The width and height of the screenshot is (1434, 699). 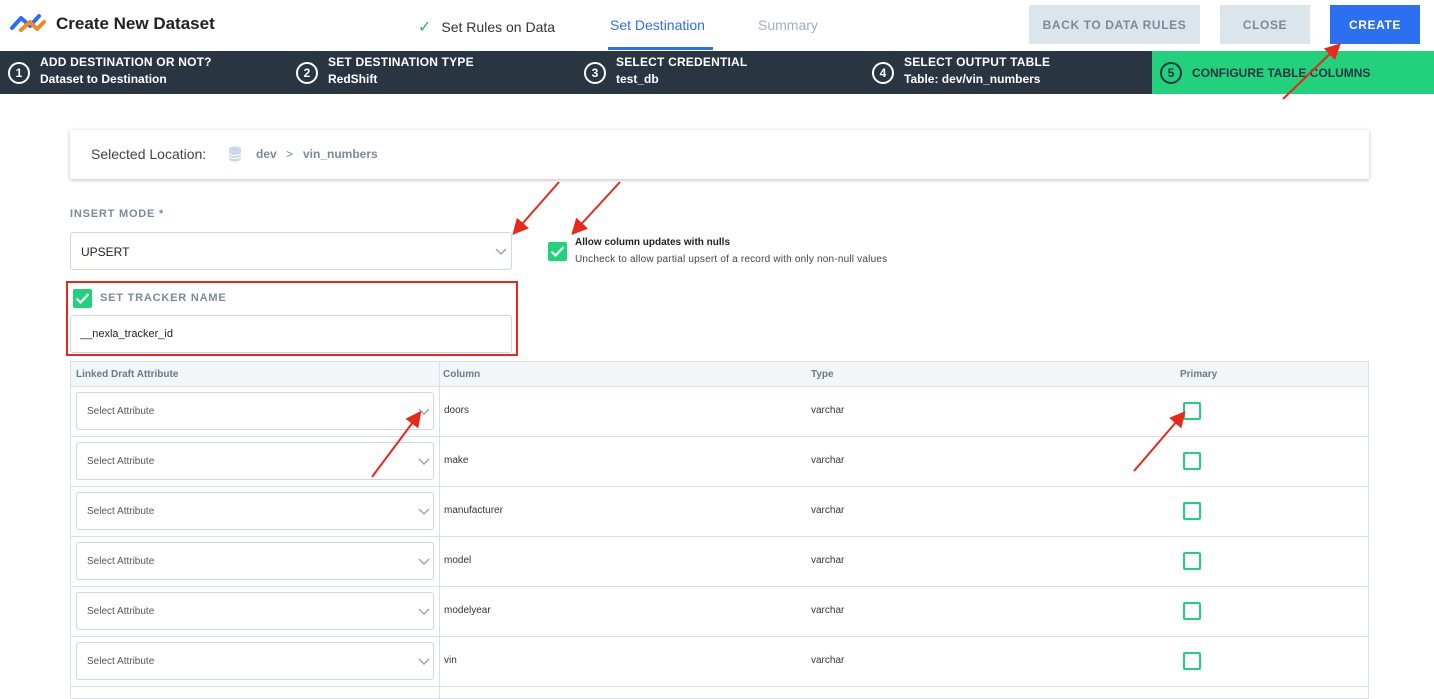 I want to click on step-number: 2, so click(x=307, y=73).